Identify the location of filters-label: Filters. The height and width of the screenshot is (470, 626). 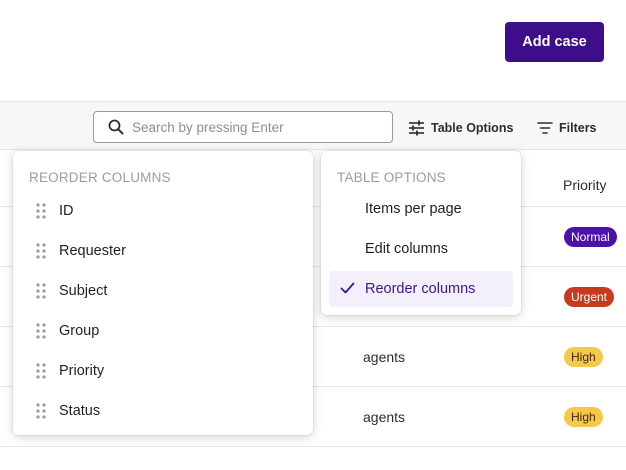
(578, 128).